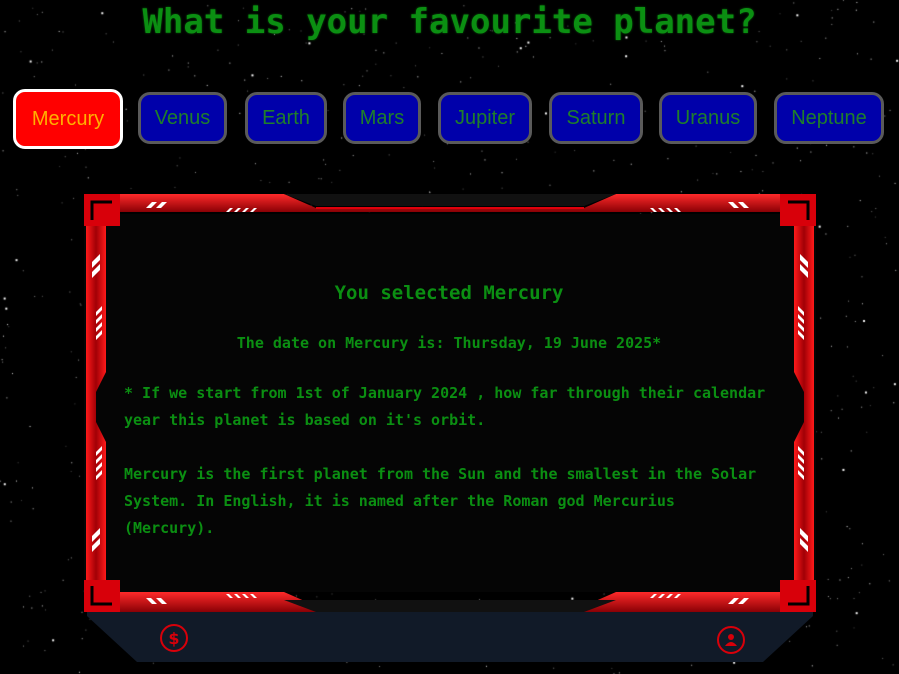 This screenshot has height=674, width=899. Describe the element at coordinates (68, 119) in the screenshot. I see `planet-button-mercury: Mercury` at that location.